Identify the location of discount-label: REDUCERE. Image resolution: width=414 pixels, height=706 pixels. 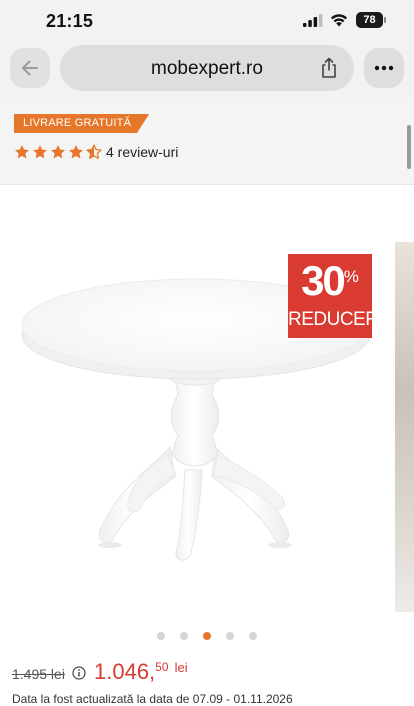
(339, 319).